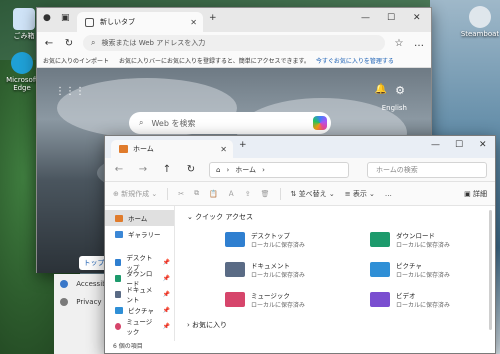  What do you see at coordinates (167, 169) in the screenshot?
I see `up-arrow-icon: ↑` at bounding box center [167, 169].